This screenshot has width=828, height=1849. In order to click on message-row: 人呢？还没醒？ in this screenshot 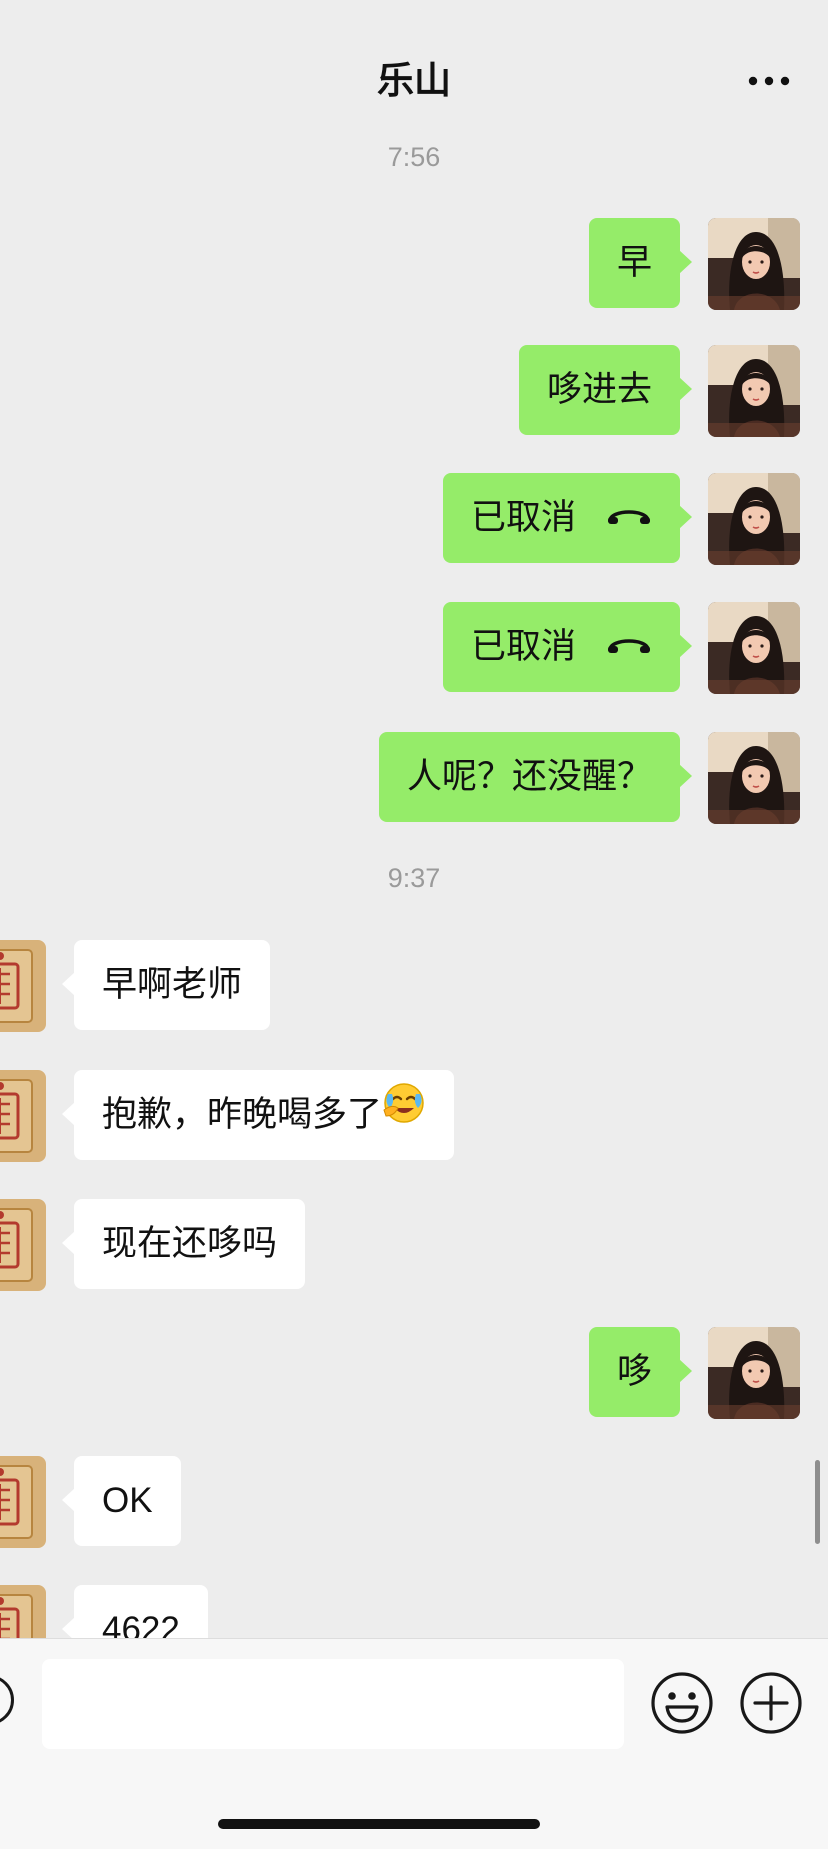, I will do `click(414, 778)`.